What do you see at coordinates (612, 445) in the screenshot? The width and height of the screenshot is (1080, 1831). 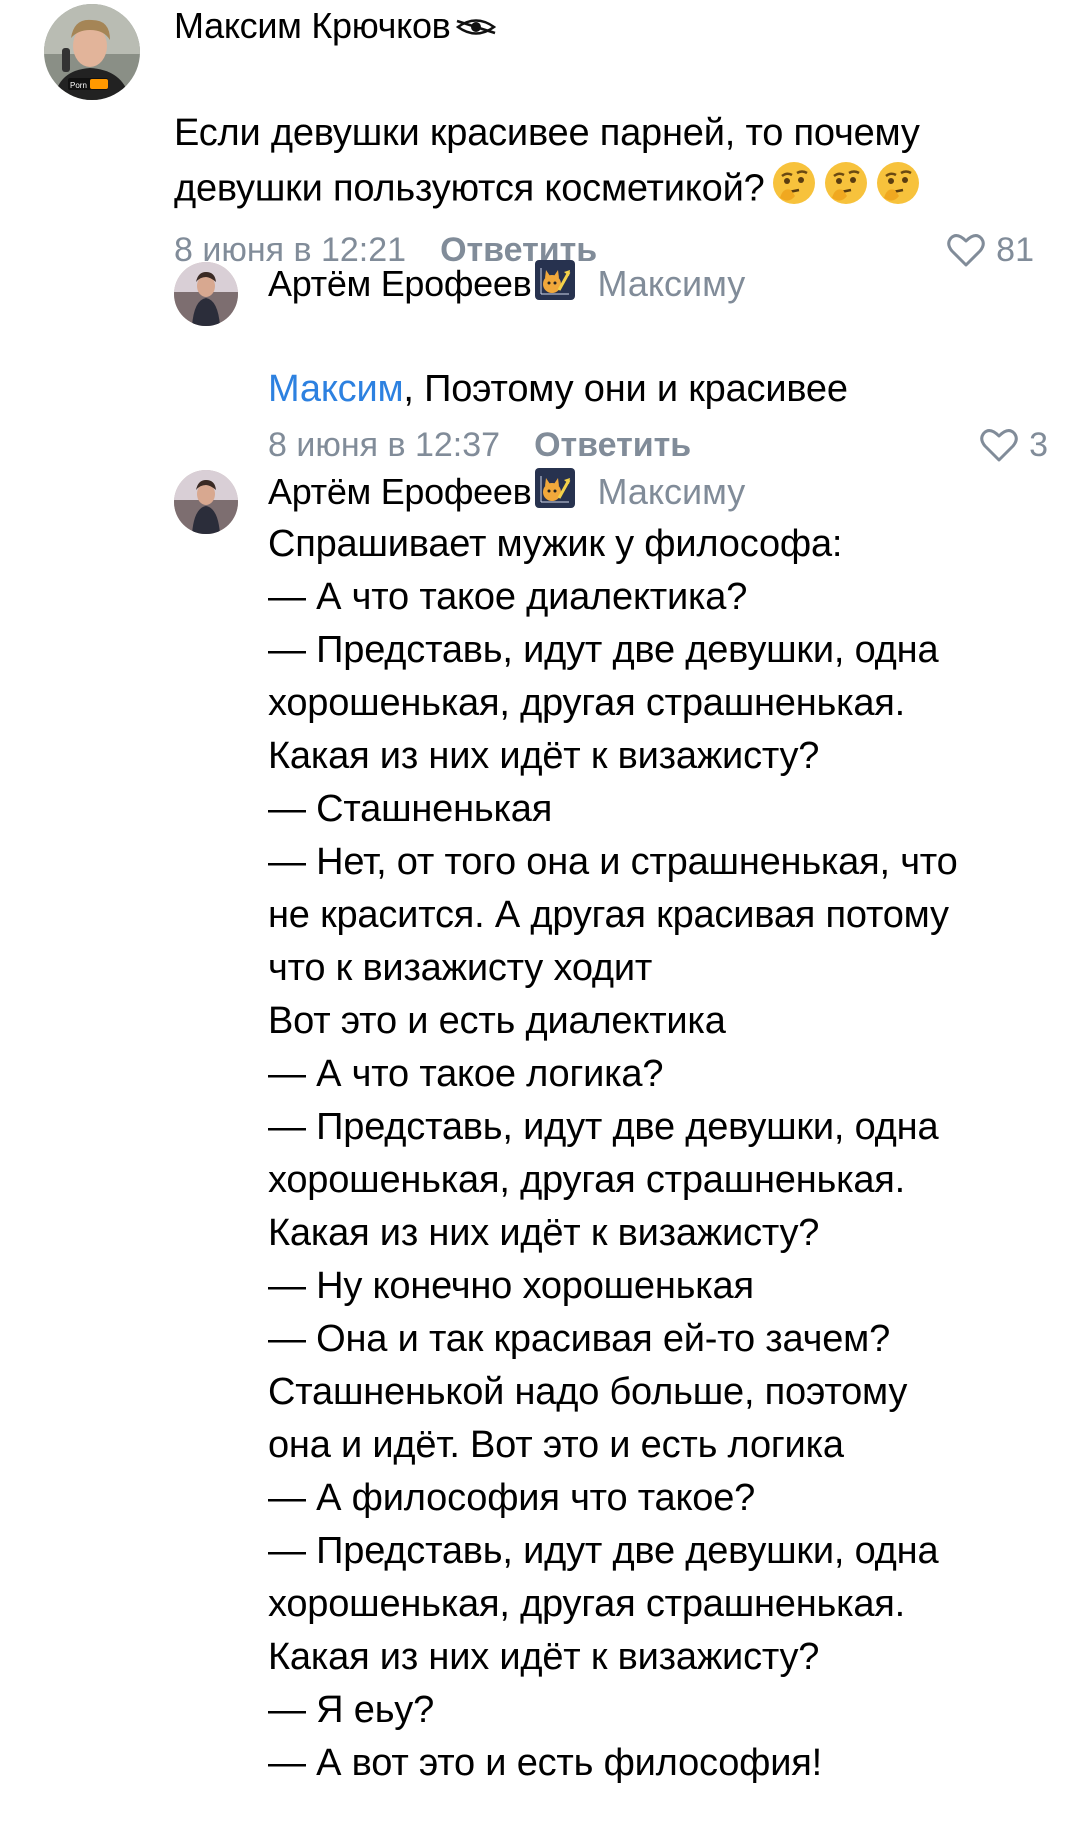 I see `reply-button: Ответить` at bounding box center [612, 445].